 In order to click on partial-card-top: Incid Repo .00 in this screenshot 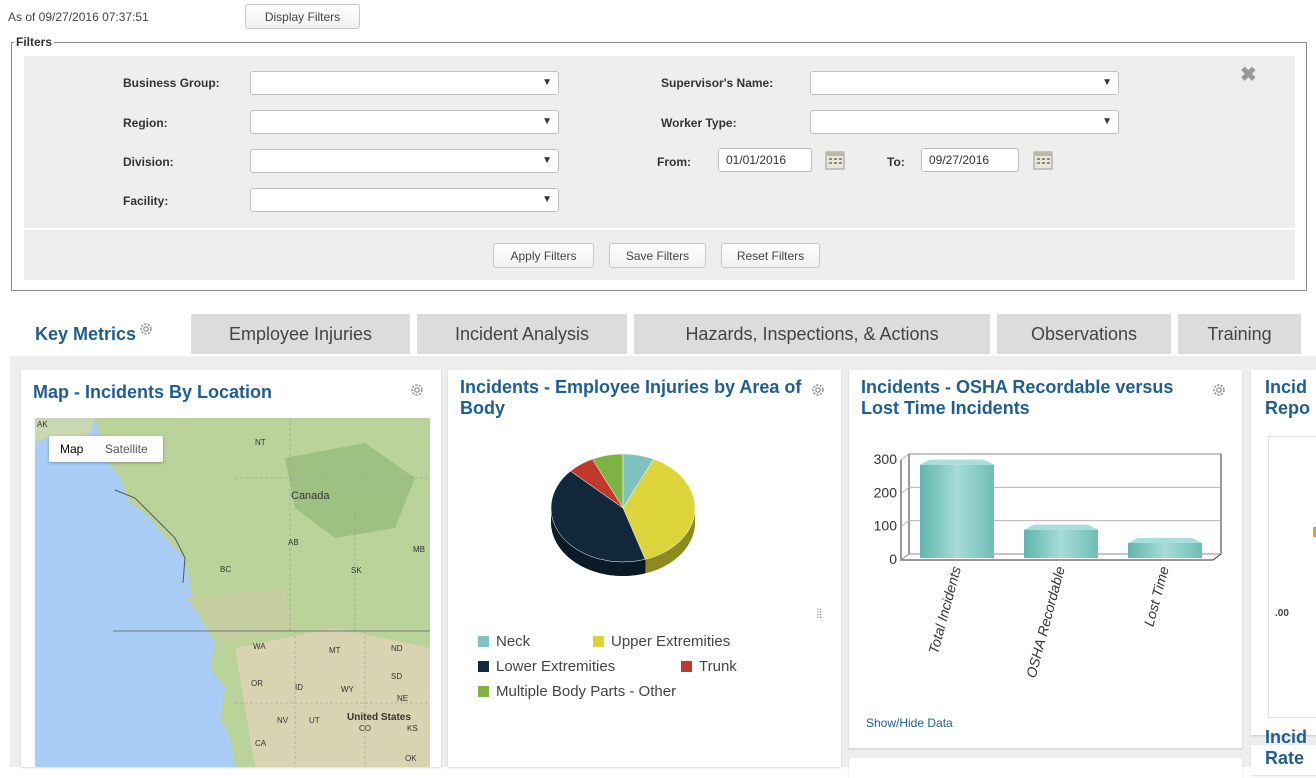, I will do `click(1283, 552)`.